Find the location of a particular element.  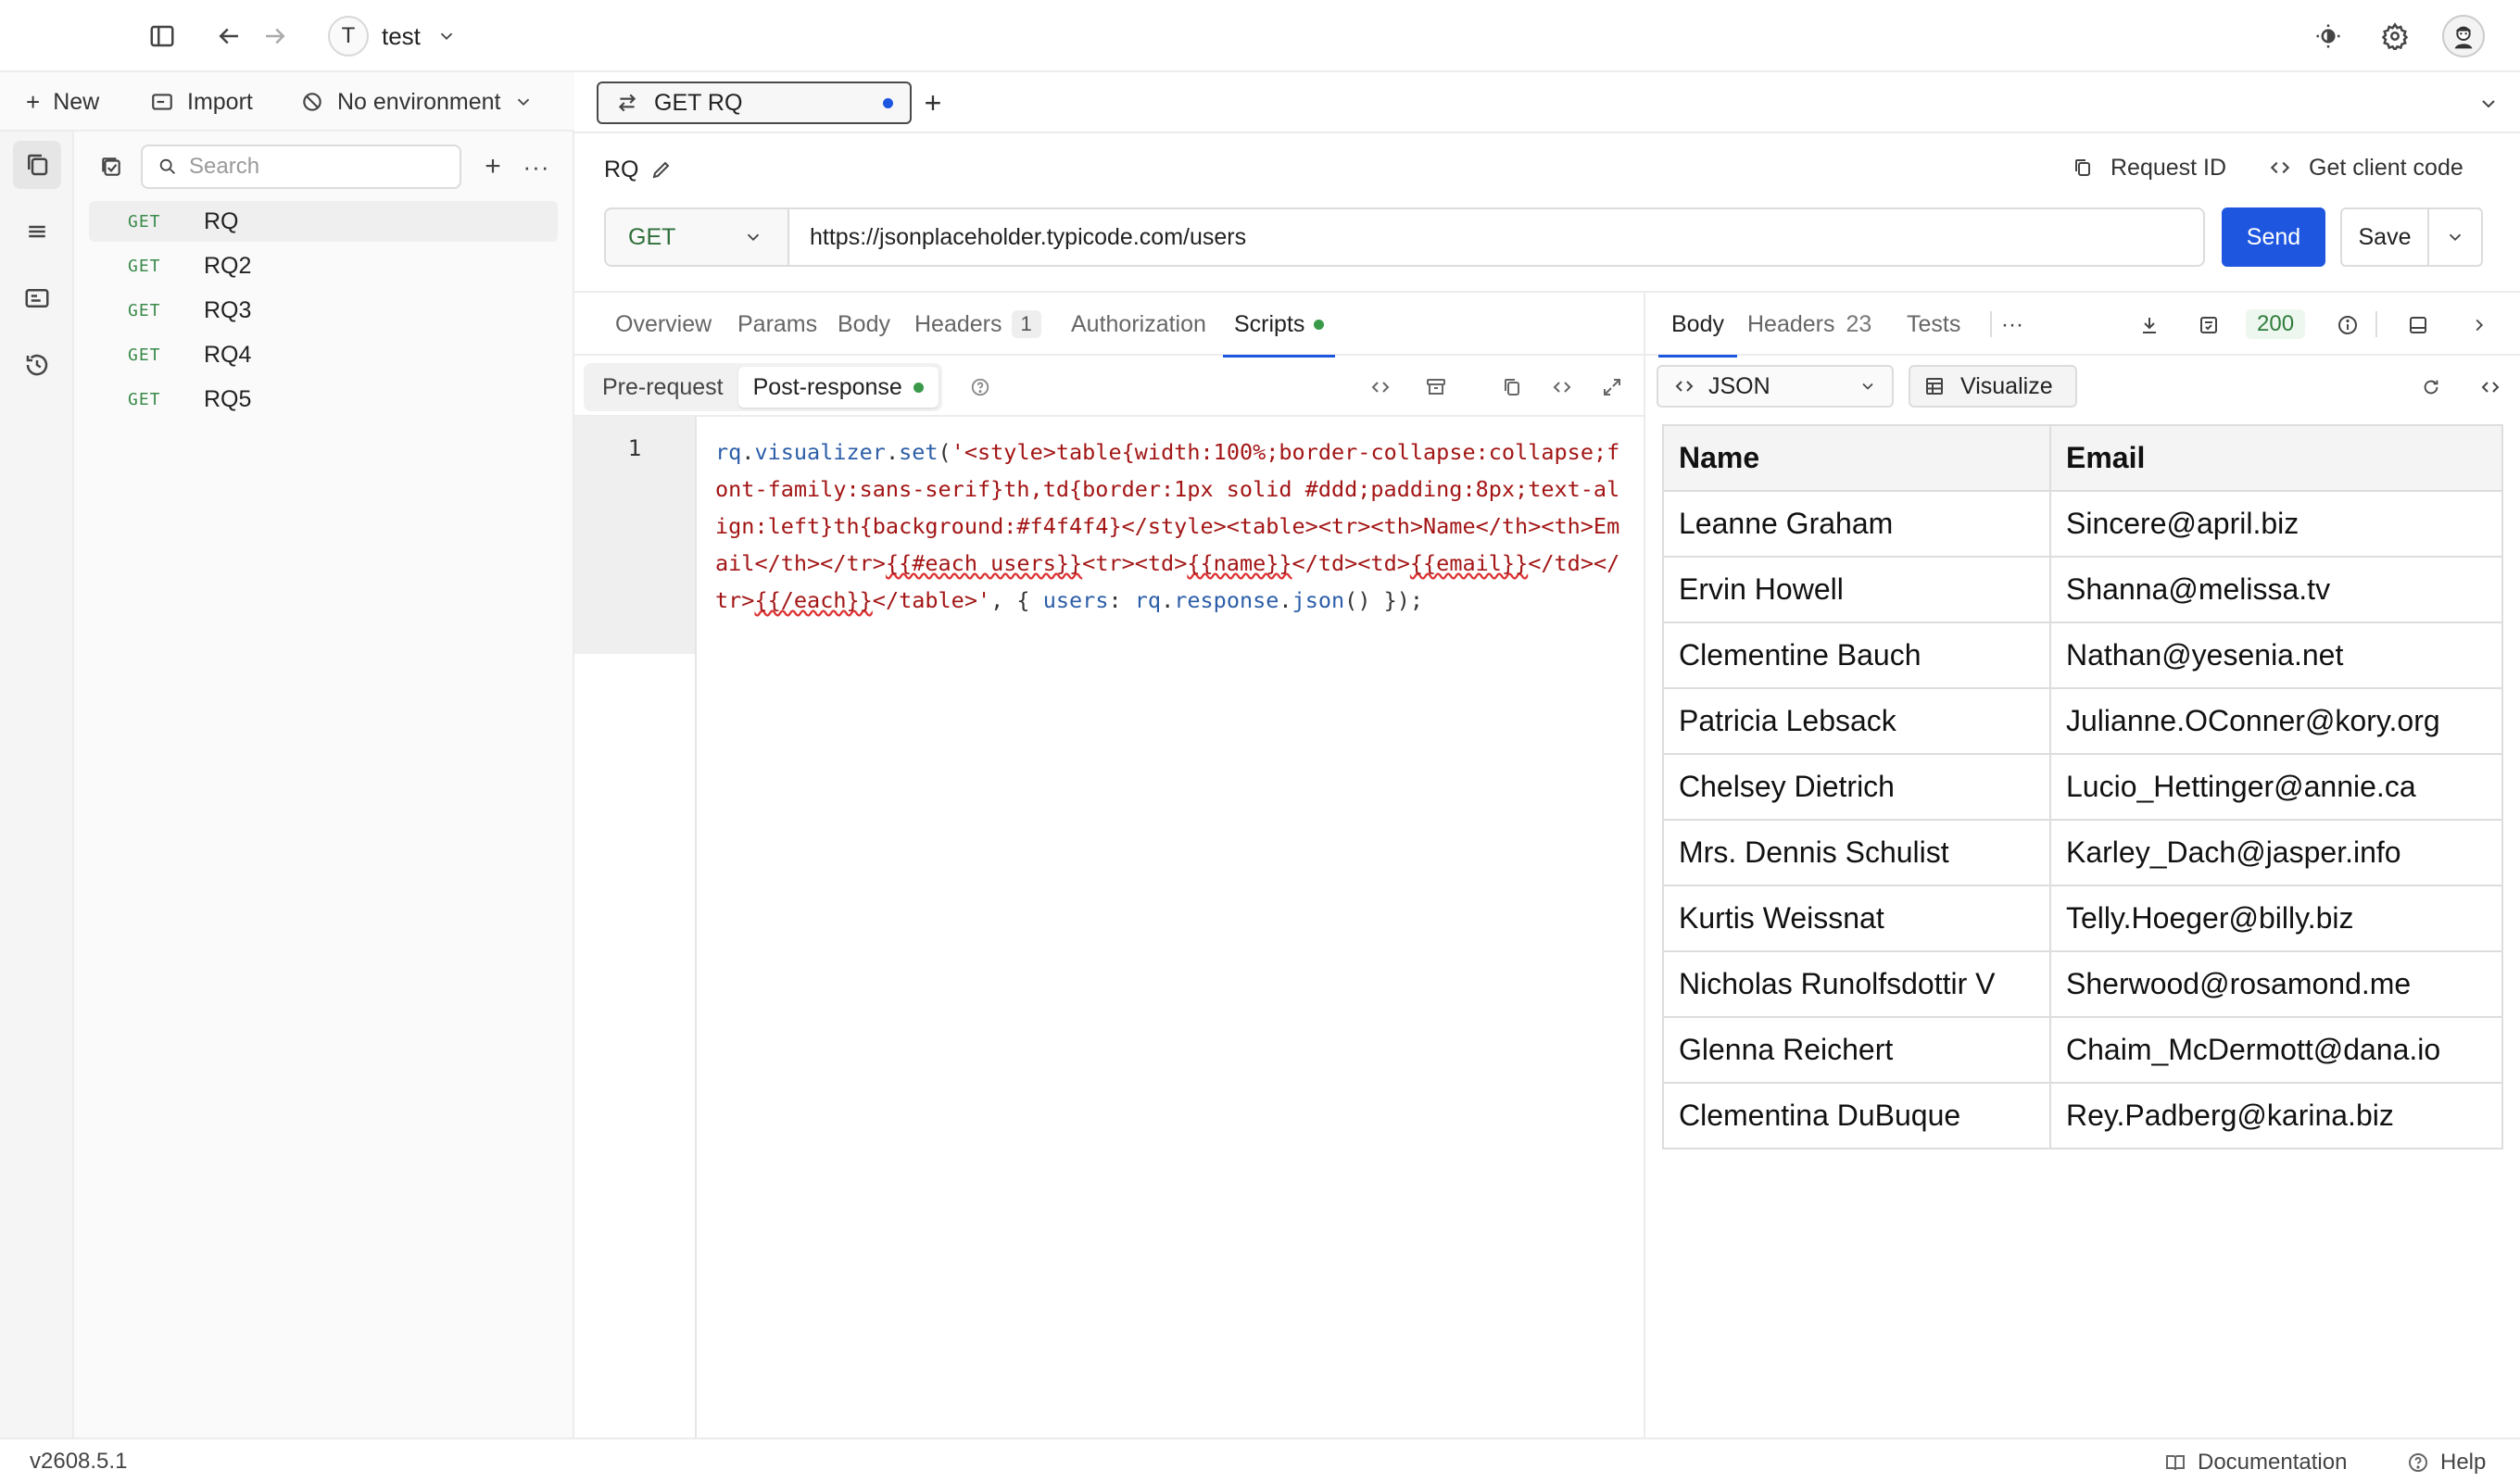

request-tab-strip: GET RQ + is located at coordinates (1547, 102).